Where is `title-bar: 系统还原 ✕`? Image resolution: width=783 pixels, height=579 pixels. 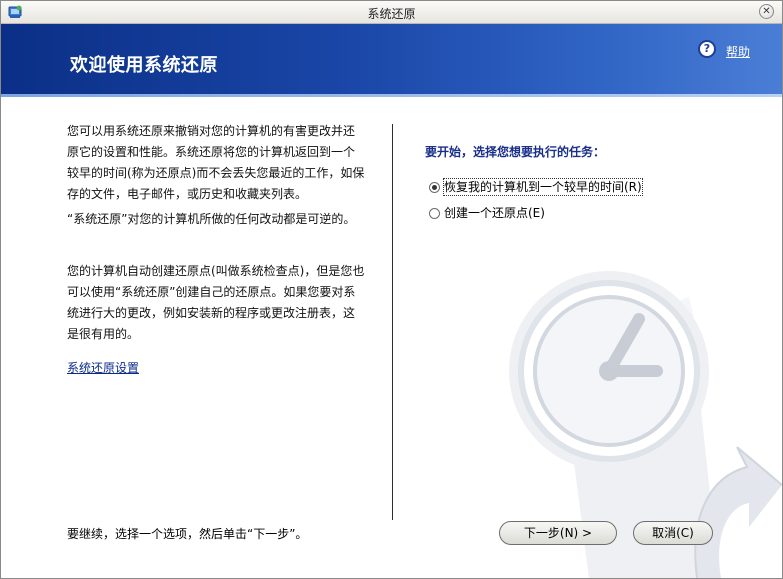 title-bar: 系统还原 ✕ is located at coordinates (391, 12).